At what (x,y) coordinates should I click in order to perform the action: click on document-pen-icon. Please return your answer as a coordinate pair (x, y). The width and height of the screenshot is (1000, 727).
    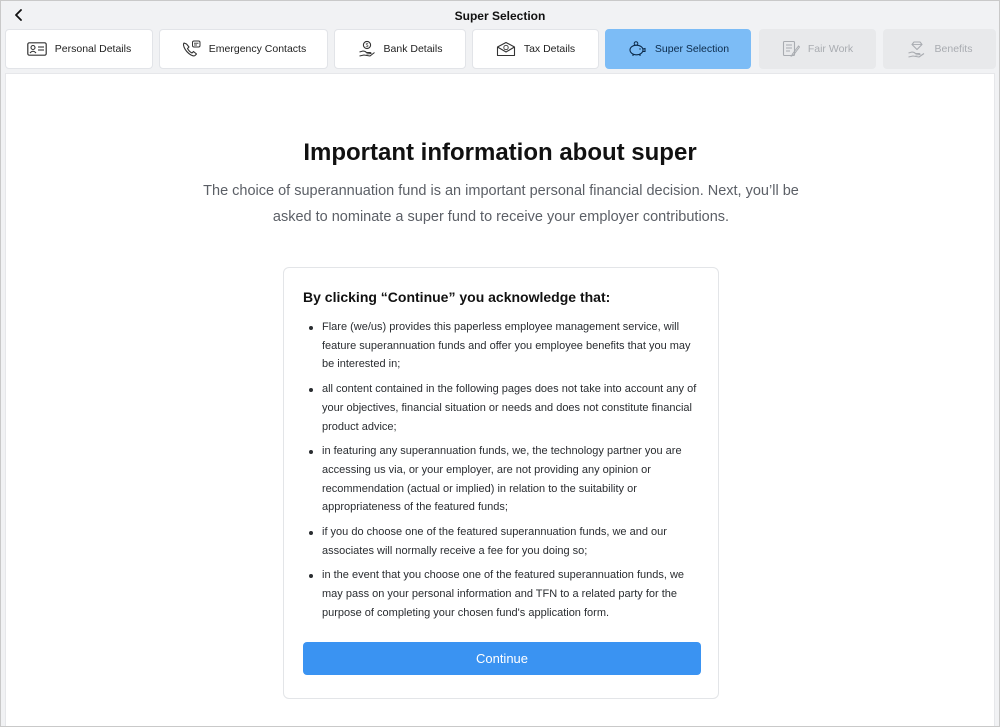
    Looking at the image, I should click on (791, 49).